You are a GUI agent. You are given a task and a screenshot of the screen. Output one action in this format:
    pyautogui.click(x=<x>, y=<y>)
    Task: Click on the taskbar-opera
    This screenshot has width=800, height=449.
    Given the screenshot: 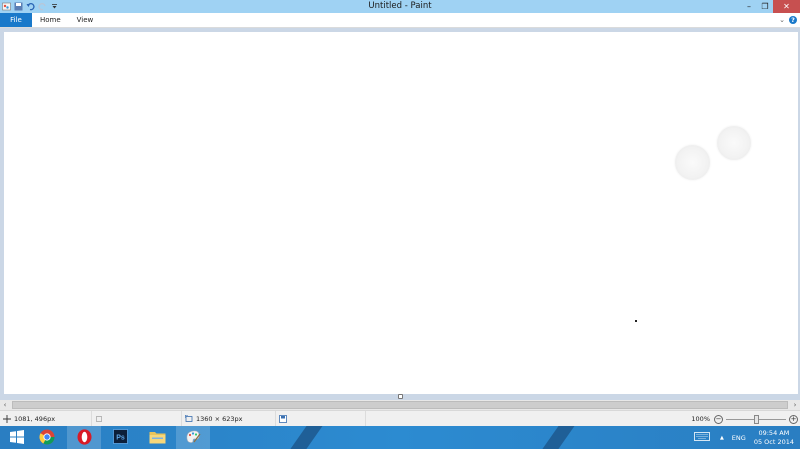 What is the action you would take?
    pyautogui.click(x=84, y=437)
    